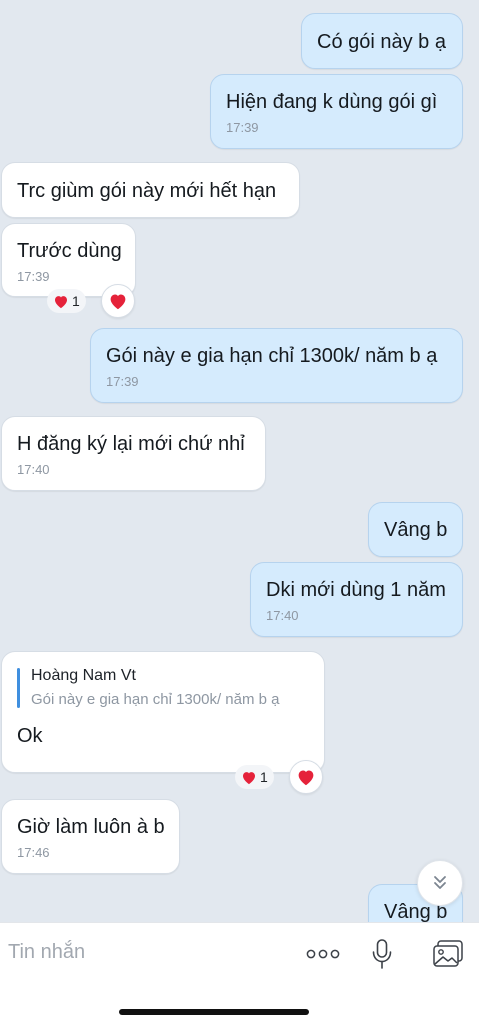  I want to click on message-bubble-incoming: Giờ làm luôn à b 17:46, so click(90, 836).